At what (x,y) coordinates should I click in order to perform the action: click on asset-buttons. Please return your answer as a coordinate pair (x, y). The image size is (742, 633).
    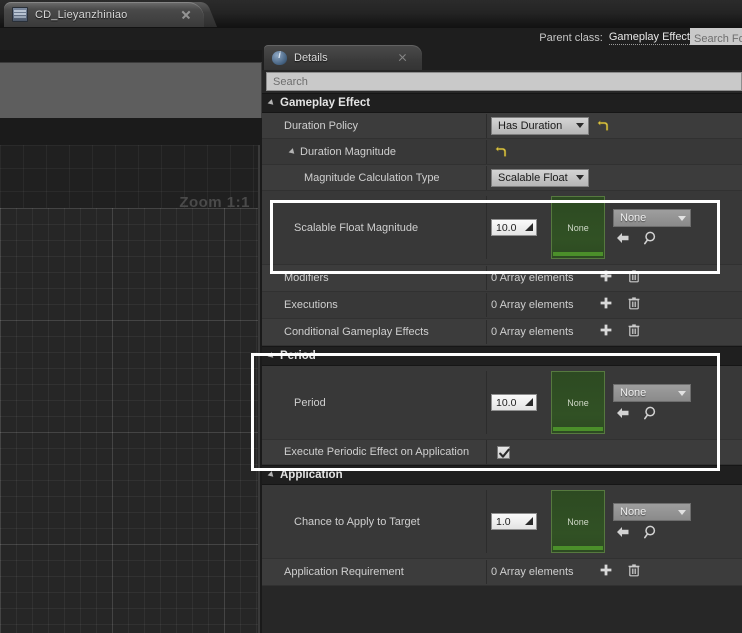
    Looking at the image, I should click on (652, 532).